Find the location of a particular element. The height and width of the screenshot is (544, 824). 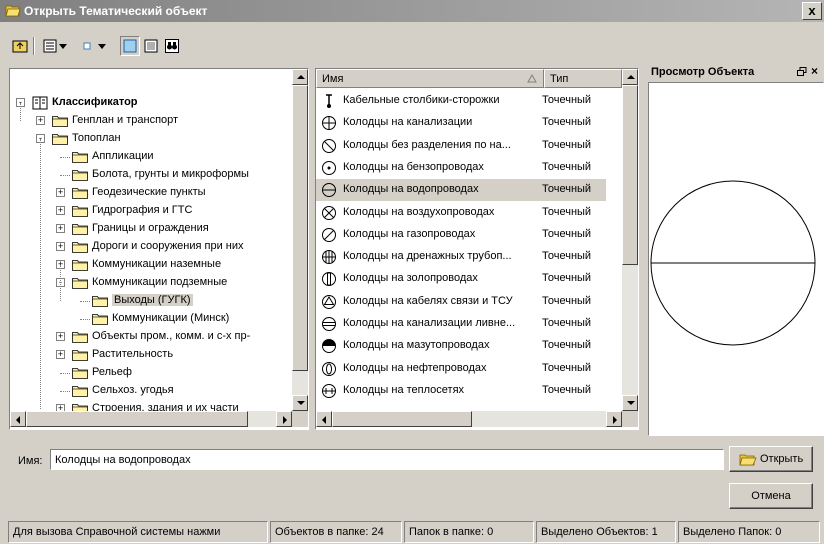

name-input is located at coordinates (387, 459).